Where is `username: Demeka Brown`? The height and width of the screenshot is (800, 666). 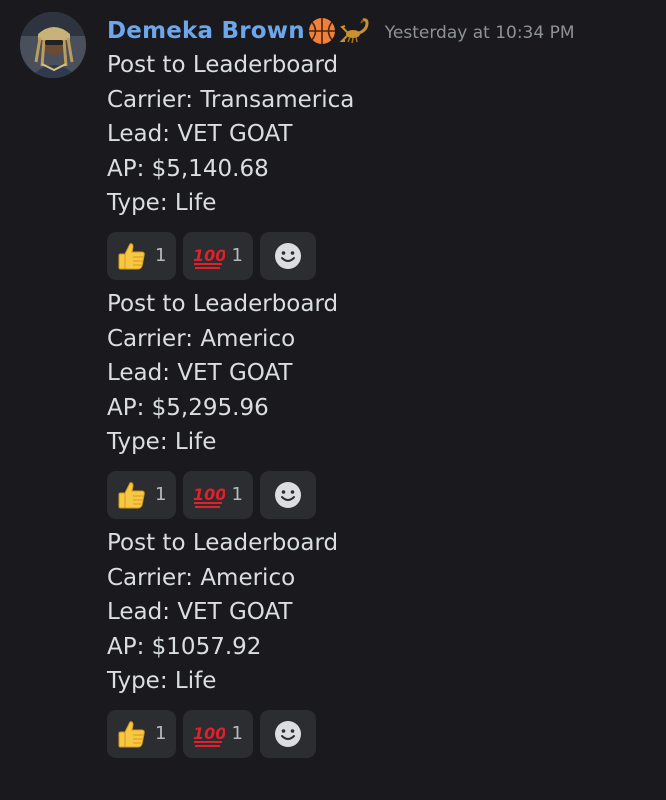
username: Demeka Brown is located at coordinates (206, 31).